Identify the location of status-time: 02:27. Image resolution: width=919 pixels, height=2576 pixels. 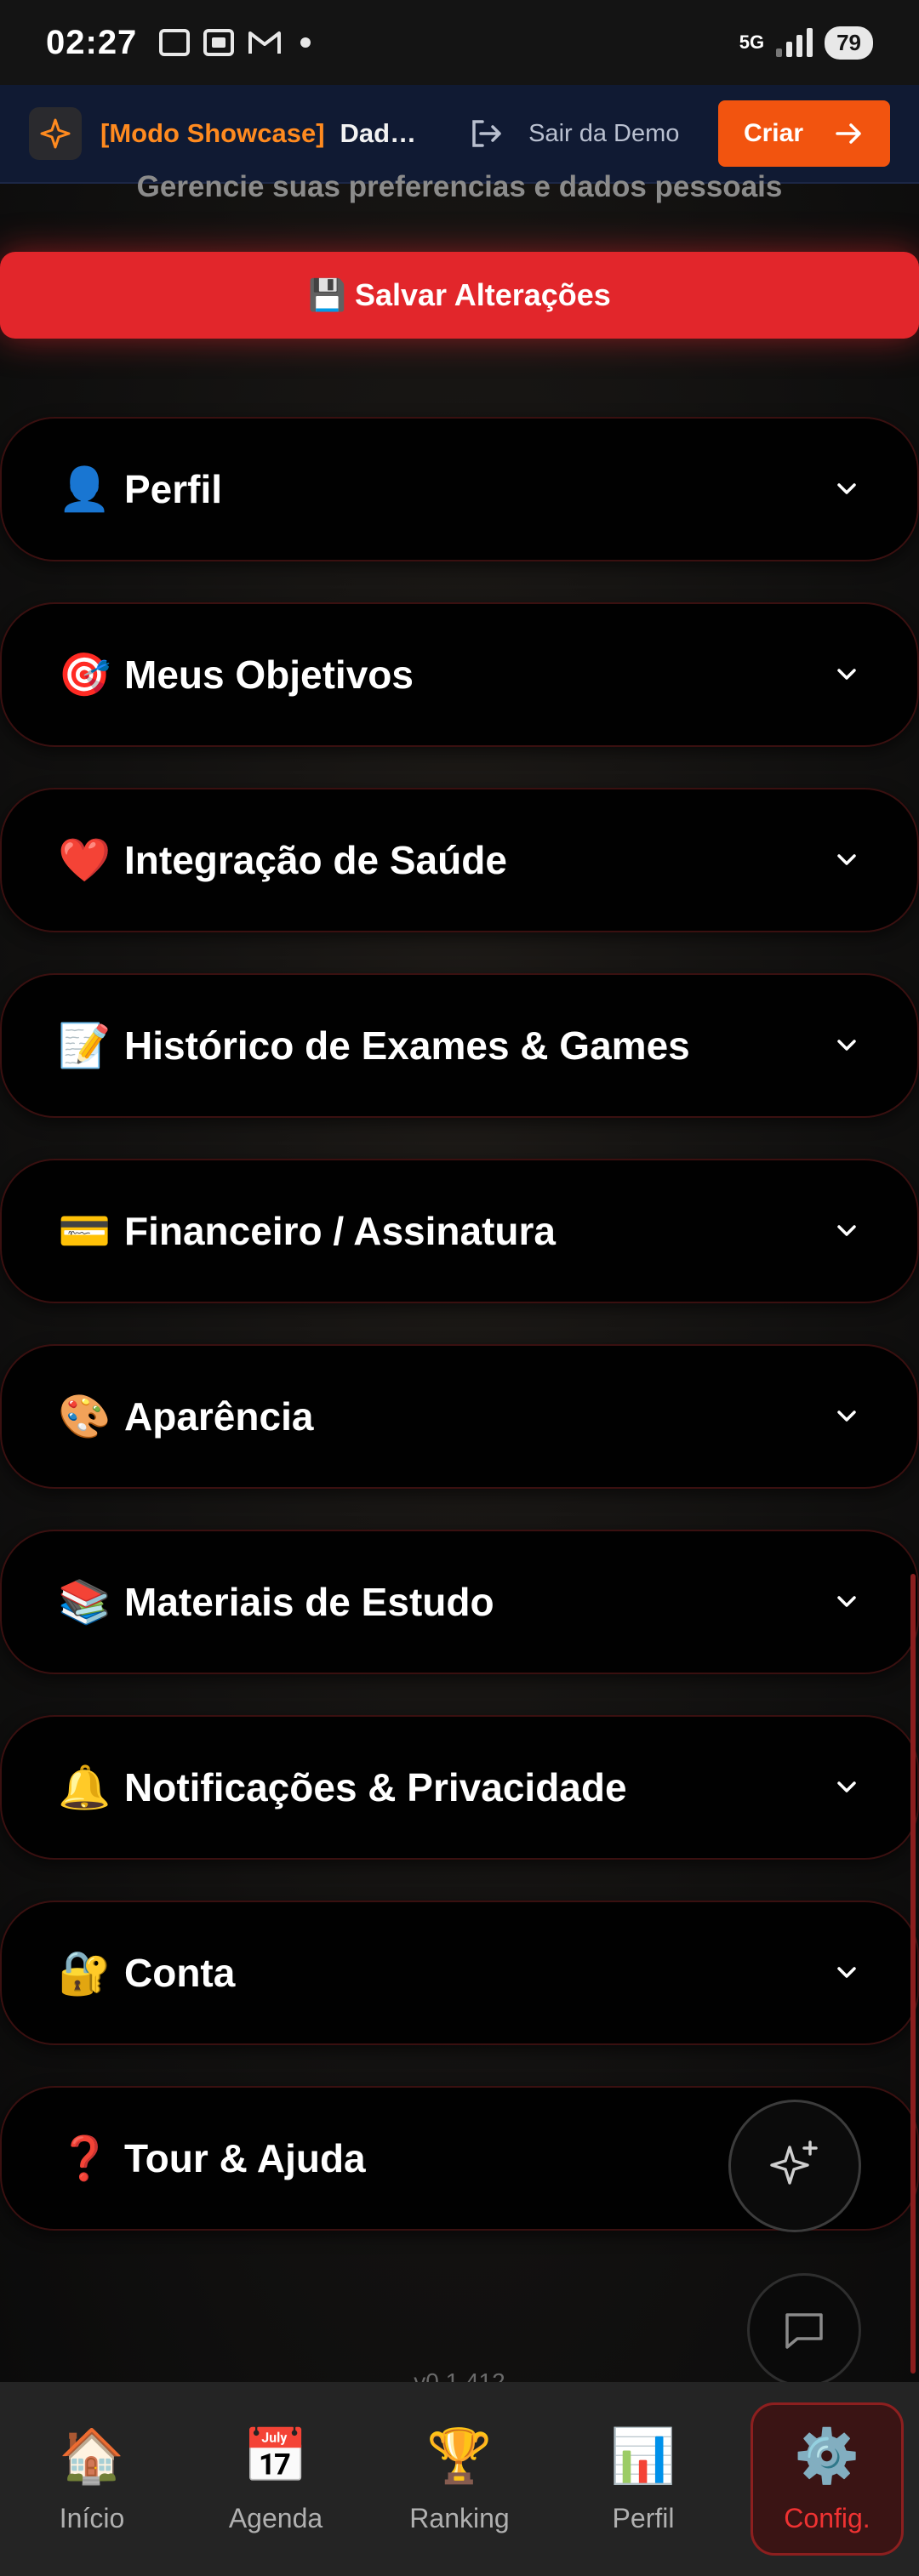
(92, 42).